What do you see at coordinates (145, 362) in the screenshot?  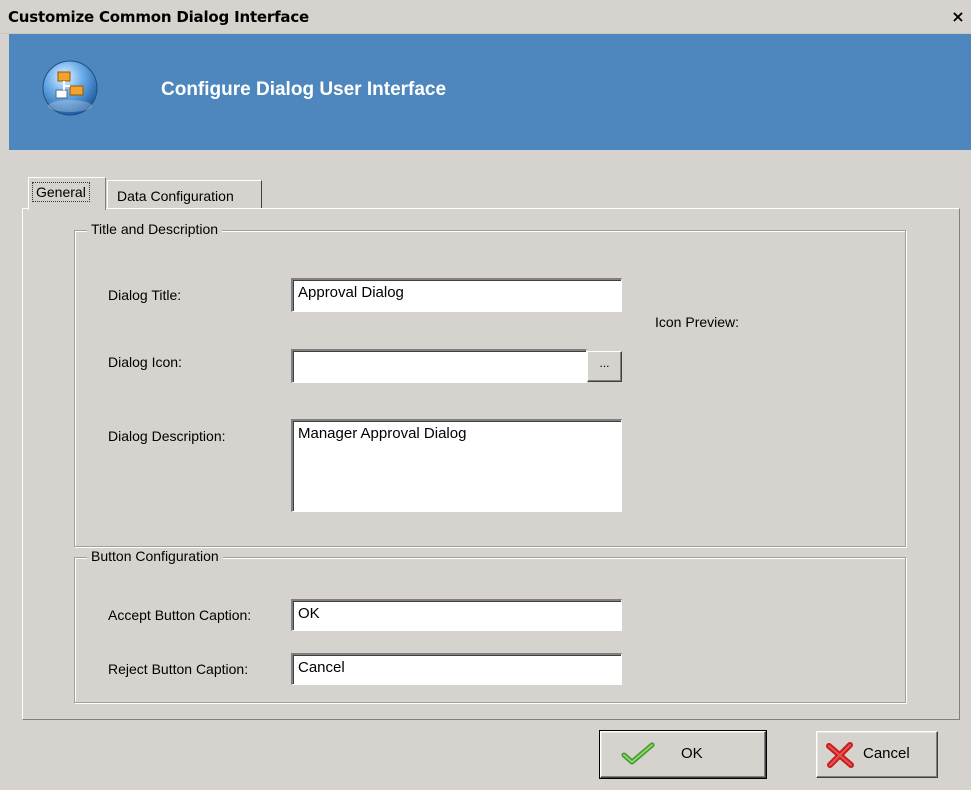 I see `dialog-icon-label: Dialog Icon:` at bounding box center [145, 362].